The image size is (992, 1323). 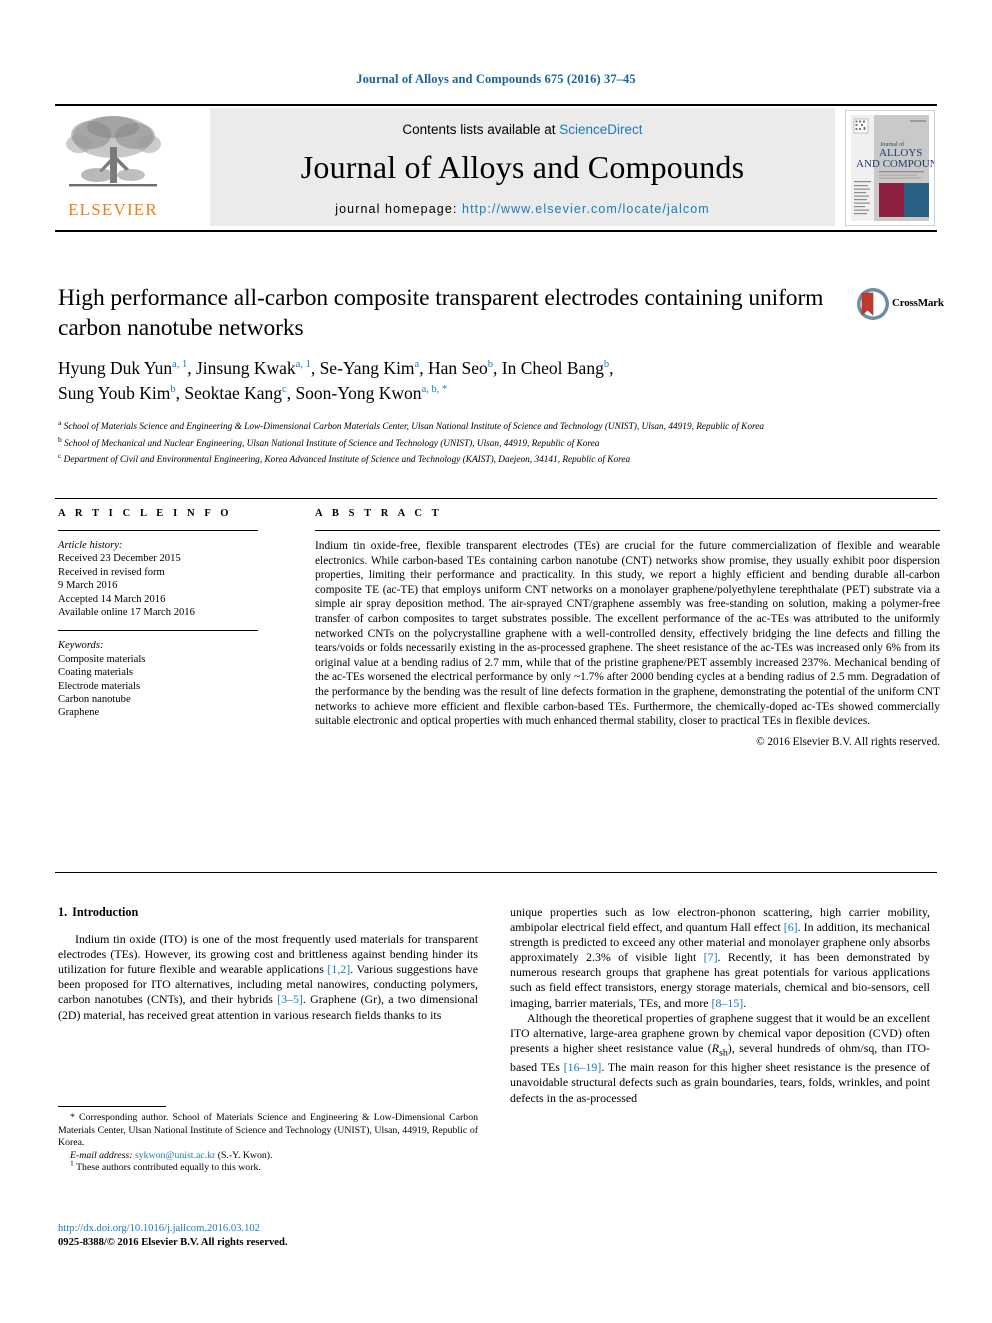 I want to click on footnote-marker-asterisk: *, so click(x=72, y=1117).